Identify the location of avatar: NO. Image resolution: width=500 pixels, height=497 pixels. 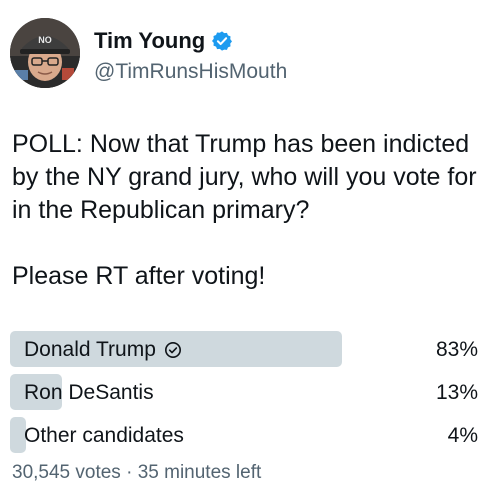
(45, 53).